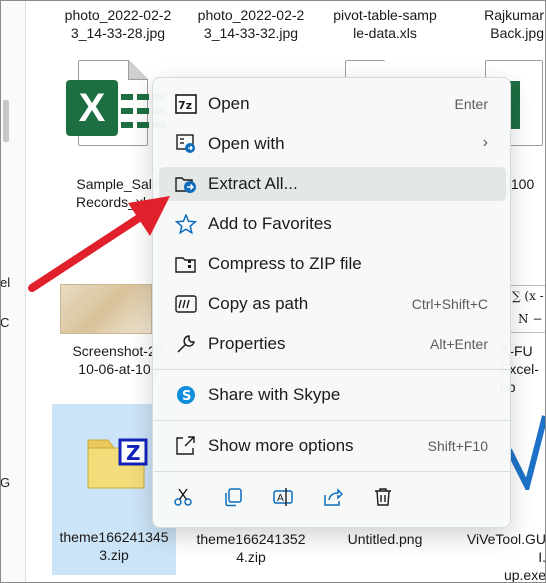 This screenshot has width=546, height=583. I want to click on excel-icon: X, so click(92, 108).